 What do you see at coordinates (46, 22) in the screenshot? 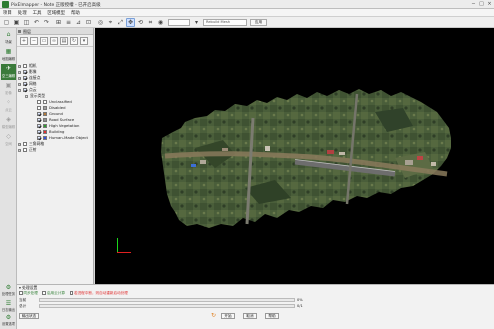
I see `redo-icon: ↷` at bounding box center [46, 22].